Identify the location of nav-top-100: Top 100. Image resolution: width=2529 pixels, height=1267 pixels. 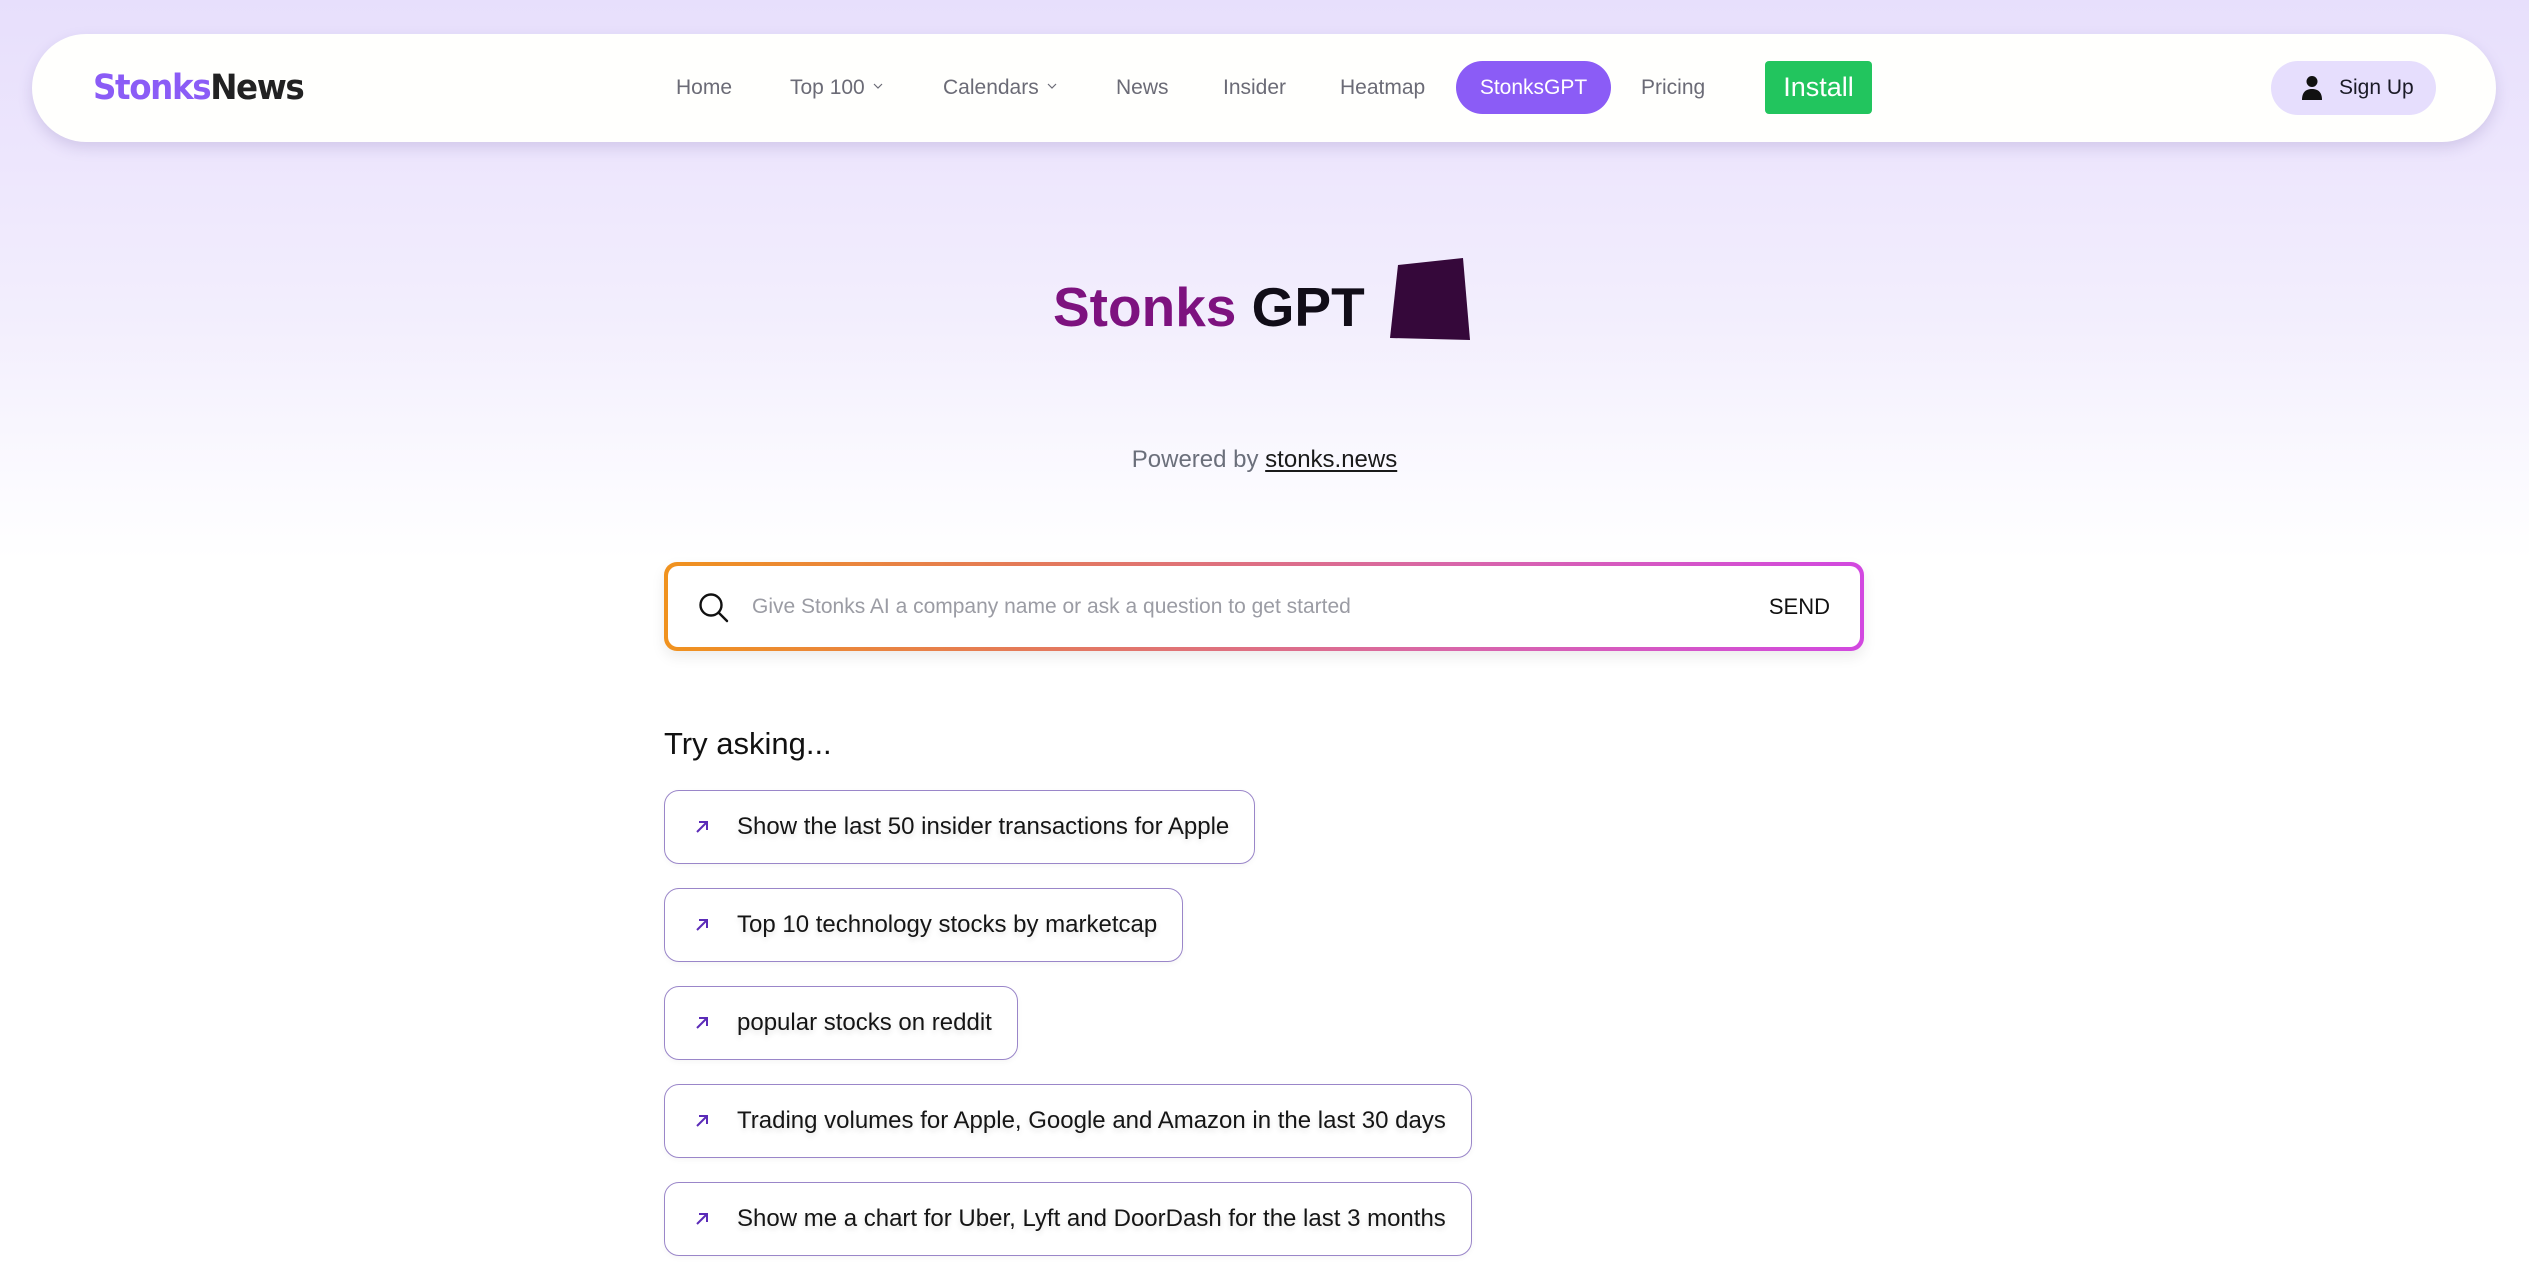
(836, 88).